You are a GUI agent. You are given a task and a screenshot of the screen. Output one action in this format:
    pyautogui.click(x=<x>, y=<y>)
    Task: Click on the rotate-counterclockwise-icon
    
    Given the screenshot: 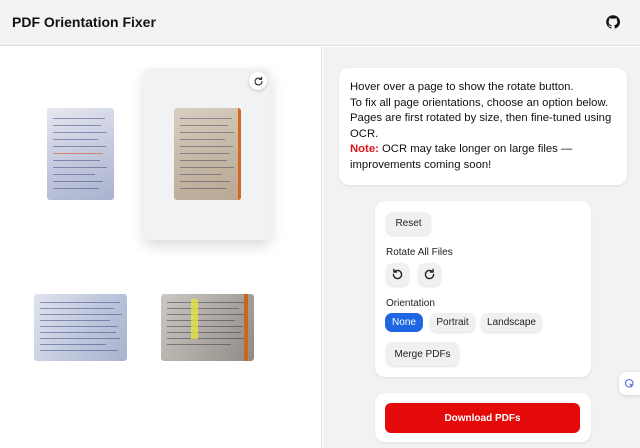 What is the action you would take?
    pyautogui.click(x=397, y=274)
    